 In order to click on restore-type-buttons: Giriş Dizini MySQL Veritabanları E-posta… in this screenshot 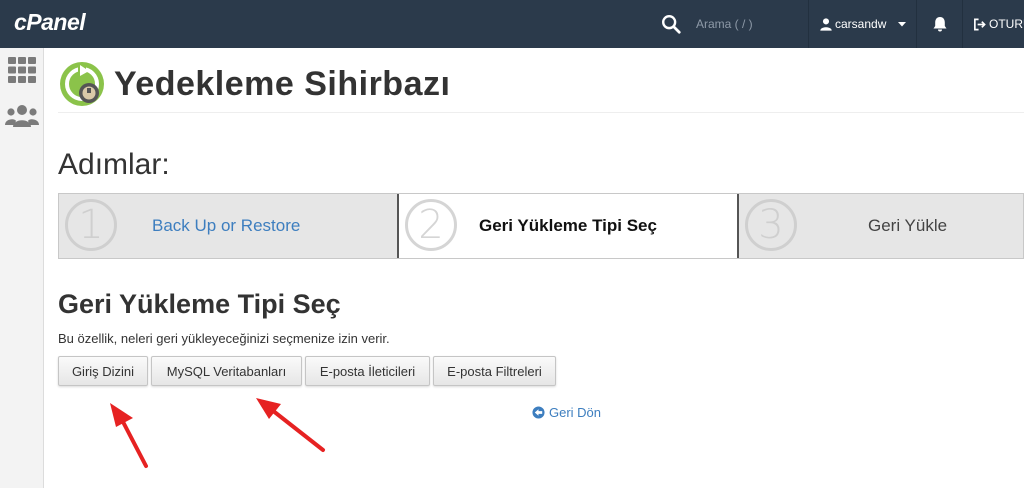, I will do `click(308, 371)`.